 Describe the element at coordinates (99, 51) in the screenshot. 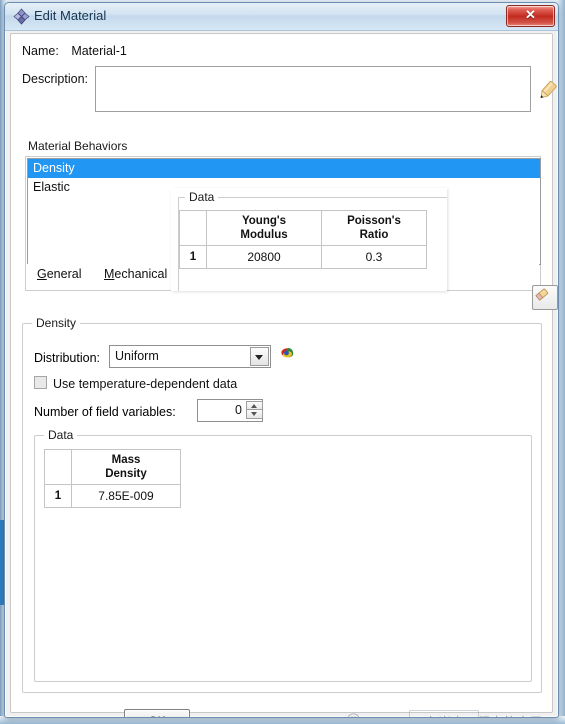

I see `name-value: Material-1` at that location.